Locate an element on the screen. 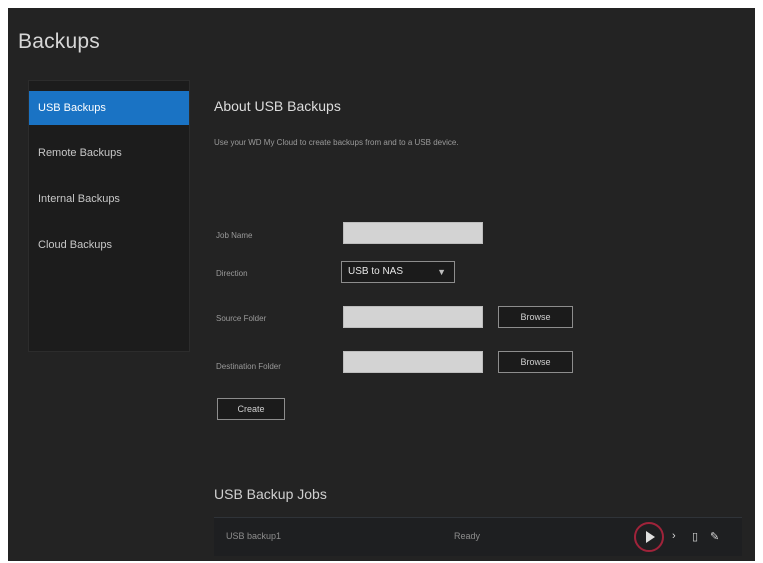  job-name: USB backup1 is located at coordinates (254, 536).